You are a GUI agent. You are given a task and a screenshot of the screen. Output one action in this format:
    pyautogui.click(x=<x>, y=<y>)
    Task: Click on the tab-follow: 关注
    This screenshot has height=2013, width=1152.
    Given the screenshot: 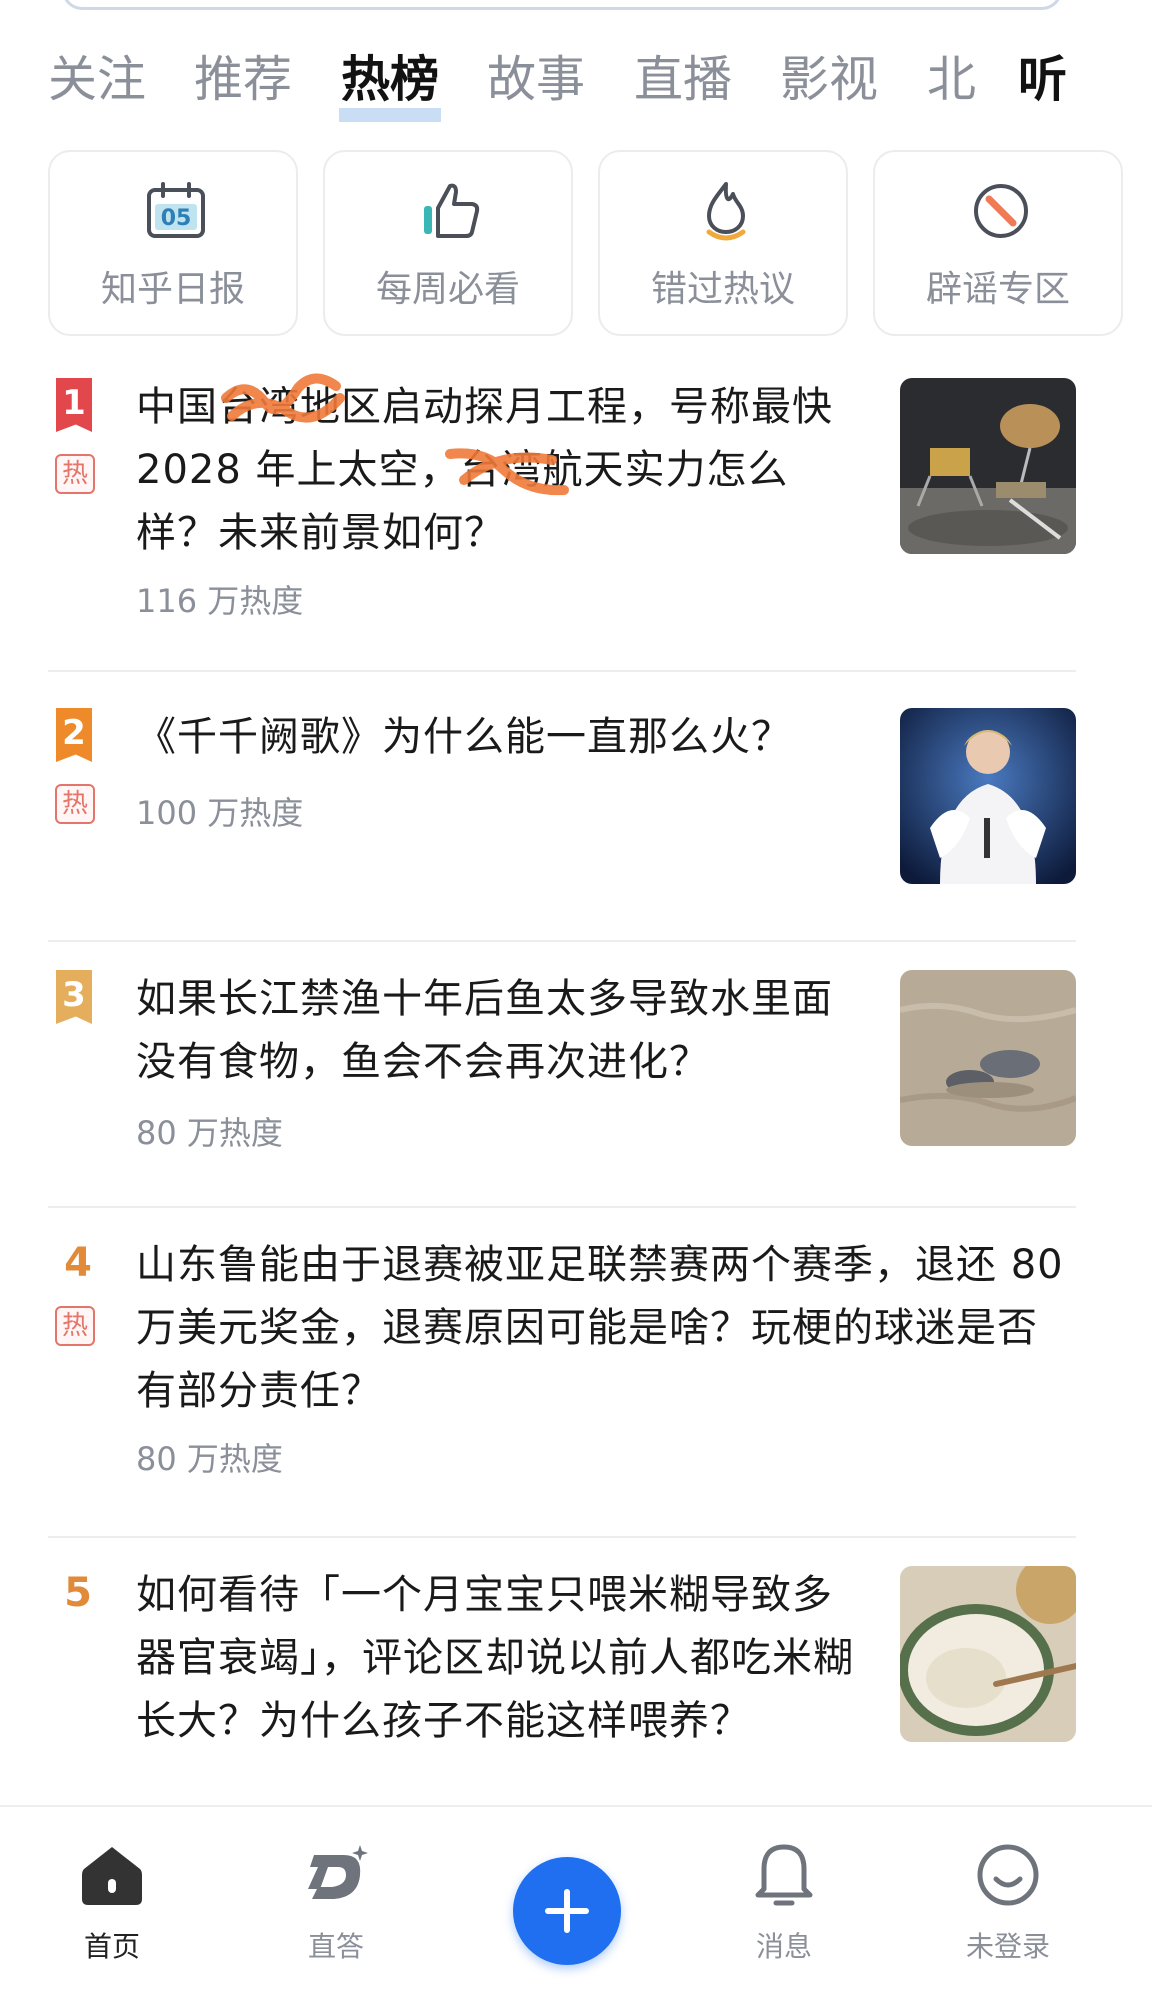 What is the action you would take?
    pyautogui.click(x=97, y=80)
    